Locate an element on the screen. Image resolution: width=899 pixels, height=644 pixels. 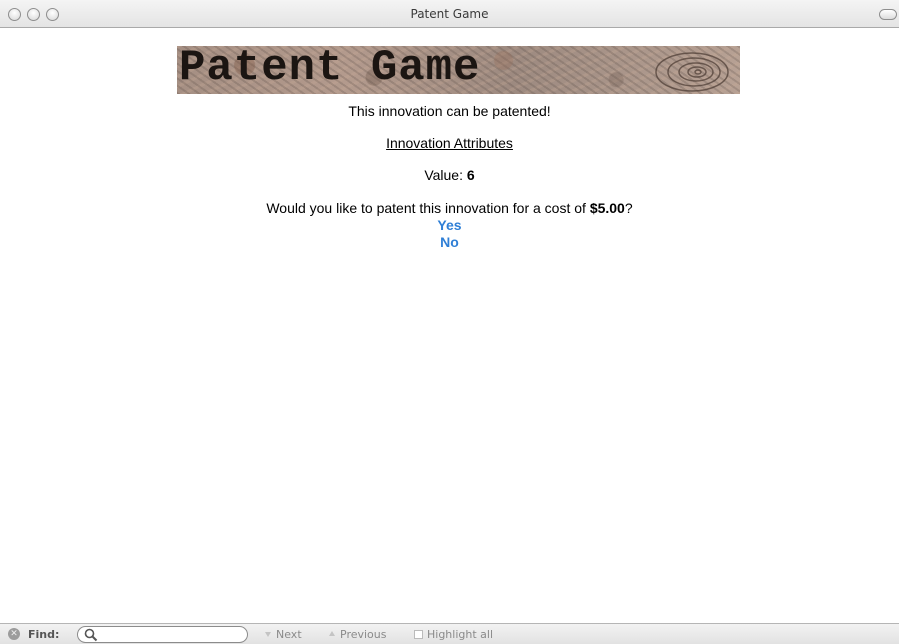
status-message: This innovation can be patented! is located at coordinates (449, 111).